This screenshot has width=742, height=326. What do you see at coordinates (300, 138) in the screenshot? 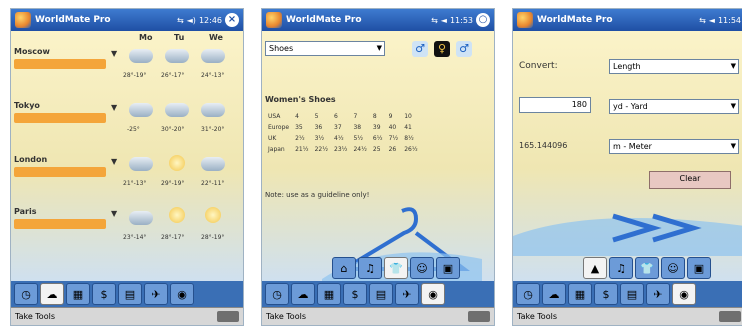
I see `size-cell: 2½` at bounding box center [300, 138].